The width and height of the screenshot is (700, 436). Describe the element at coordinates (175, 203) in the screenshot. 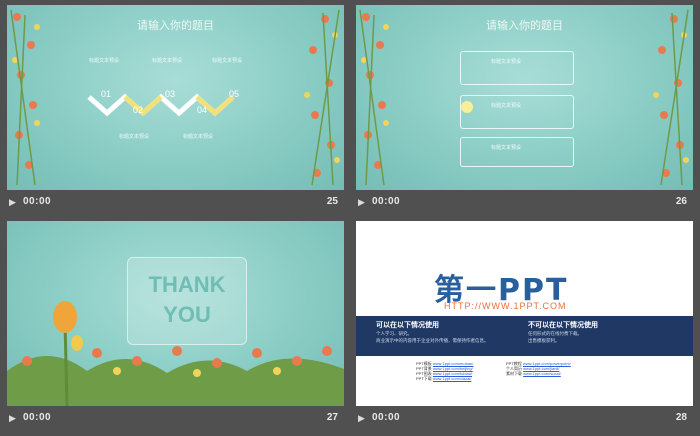

I see `slide-statusbar: ▶ 00:00 25` at that location.